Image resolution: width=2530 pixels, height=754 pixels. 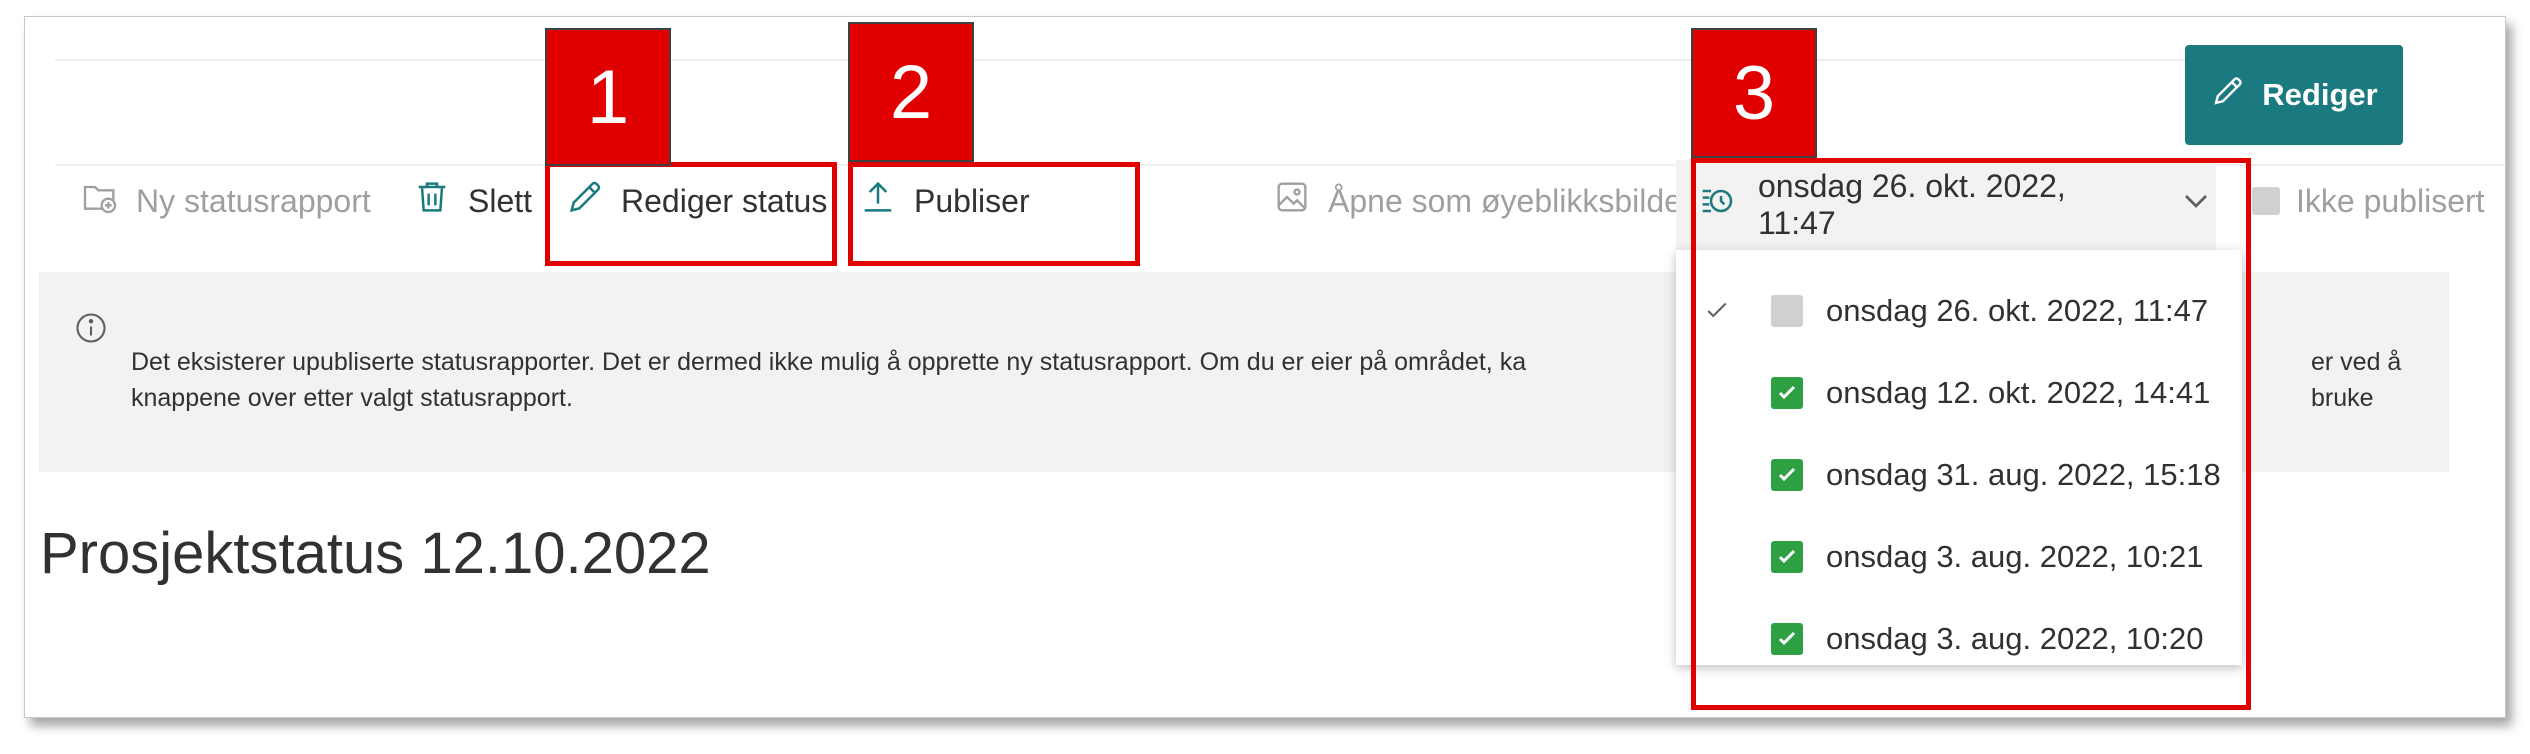 What do you see at coordinates (500, 200) in the screenshot?
I see `delete-label: Slett` at bounding box center [500, 200].